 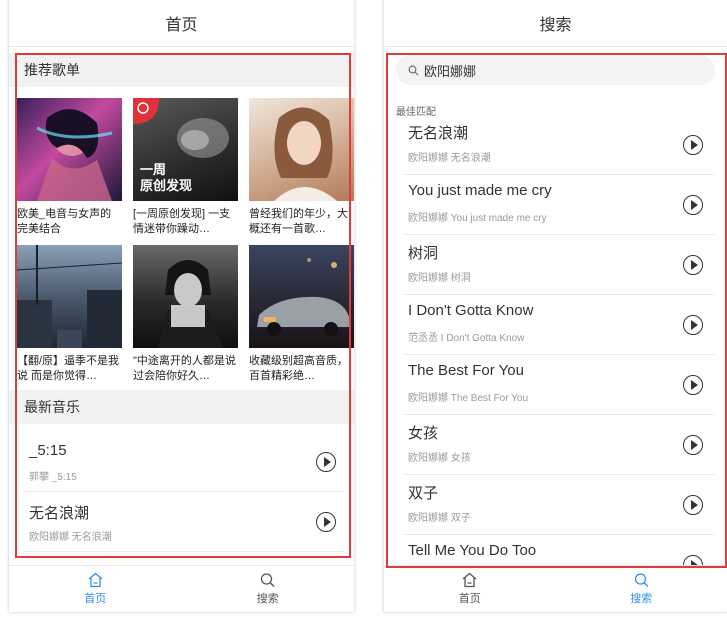 I want to click on song-name: _5:15, so click(x=48, y=450).